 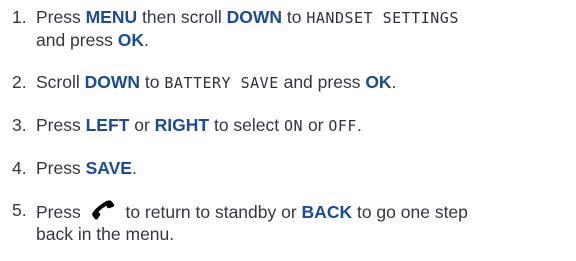 I want to click on step-text: back in the menu., so click(x=105, y=234).